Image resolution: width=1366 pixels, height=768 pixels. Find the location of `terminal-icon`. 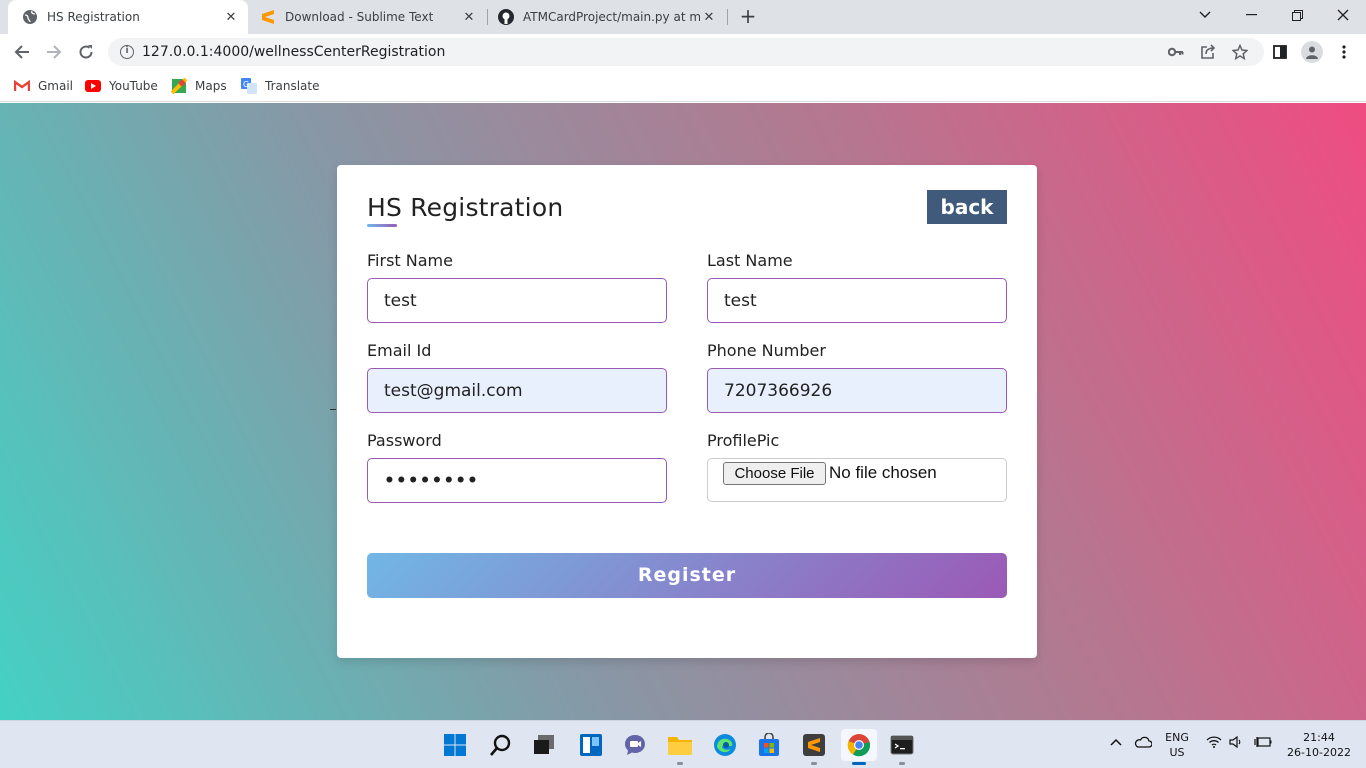

terminal-icon is located at coordinates (902, 747).